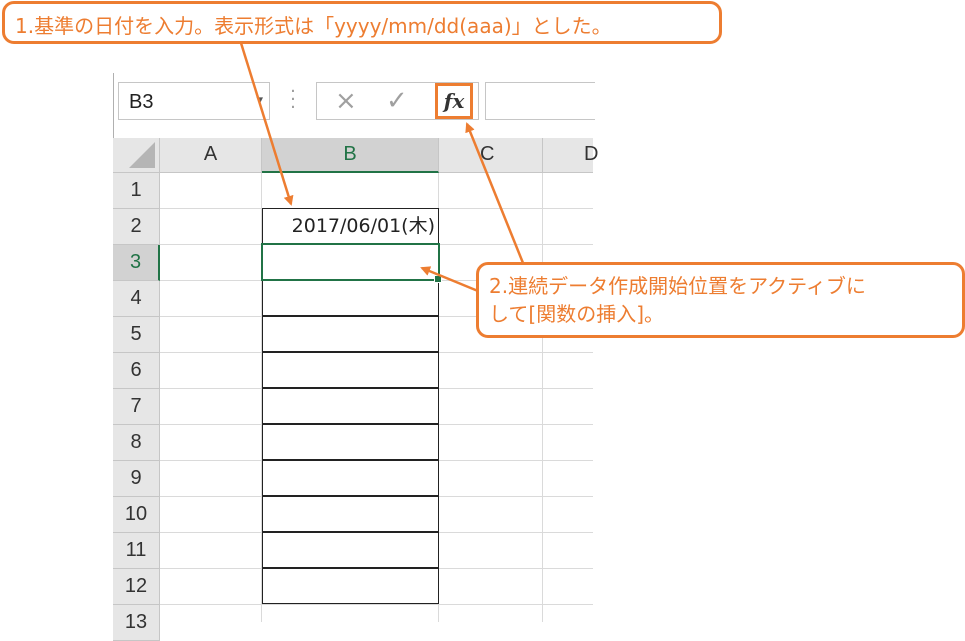 This screenshot has width=965, height=641. I want to click on arrow-to-fx-button, so click(495, 193).